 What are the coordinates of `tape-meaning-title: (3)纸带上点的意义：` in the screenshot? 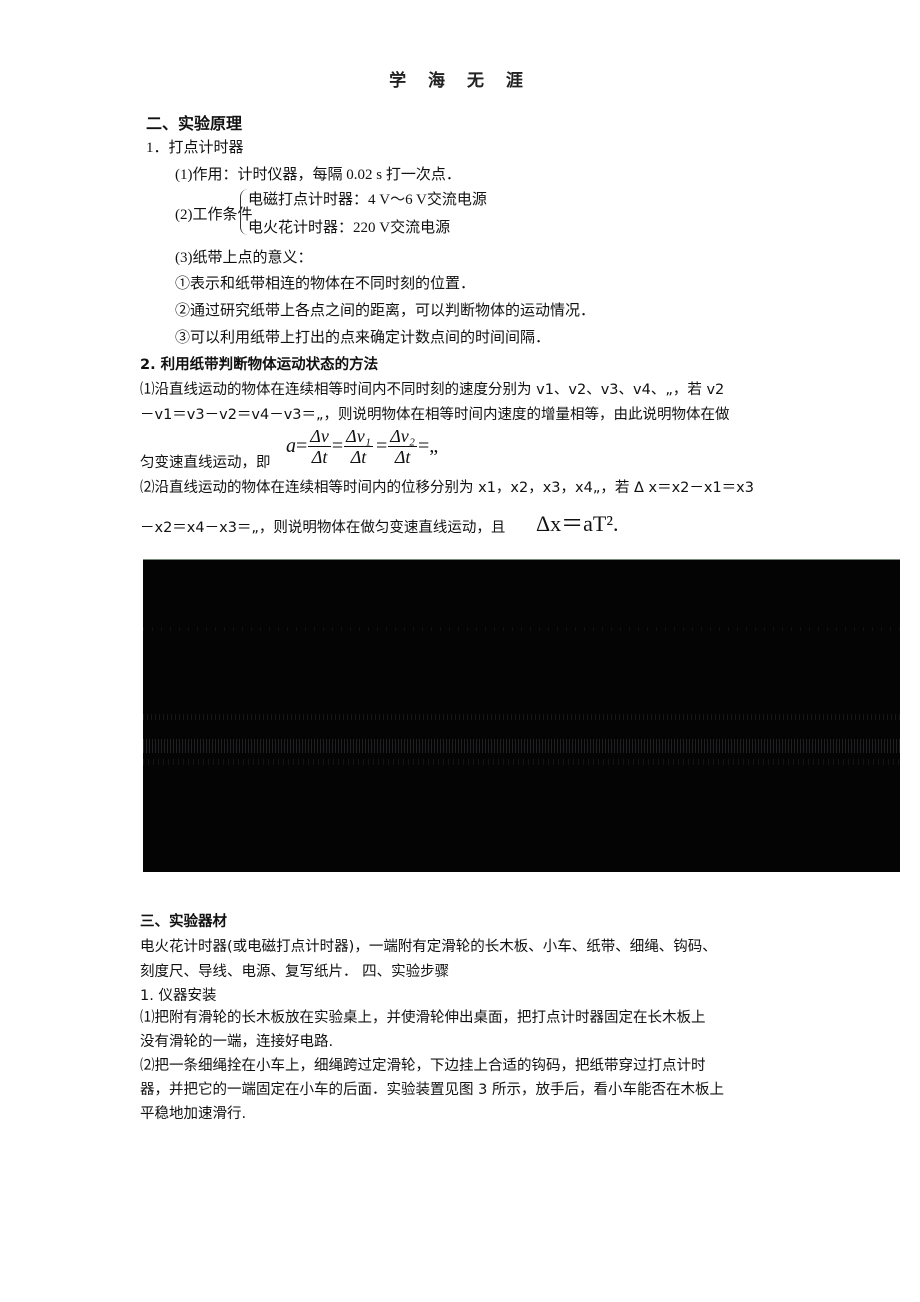 It's located at (244, 258).